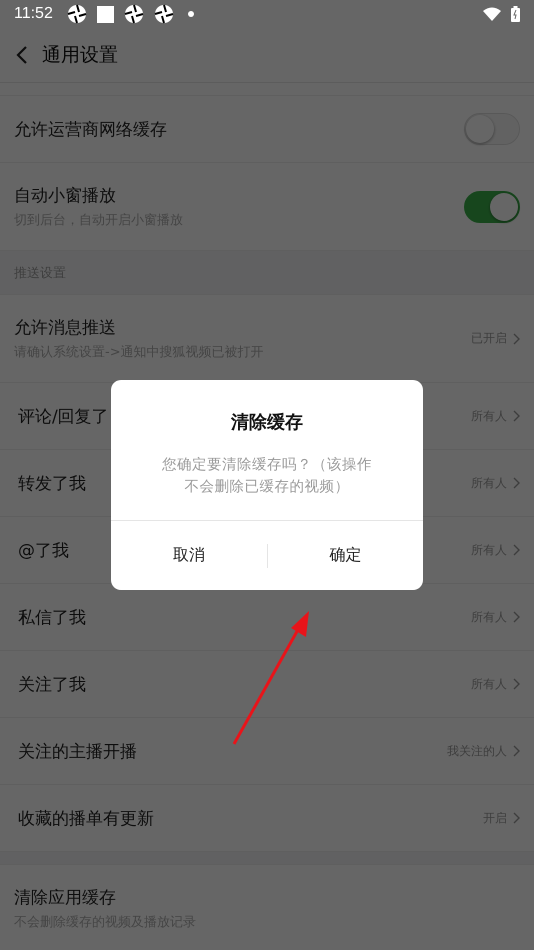  Describe the element at coordinates (267, 476) in the screenshot. I see `dialog-message: 您确定要清除缓存吗？（该操作不会删除已缓存的视频）` at that location.